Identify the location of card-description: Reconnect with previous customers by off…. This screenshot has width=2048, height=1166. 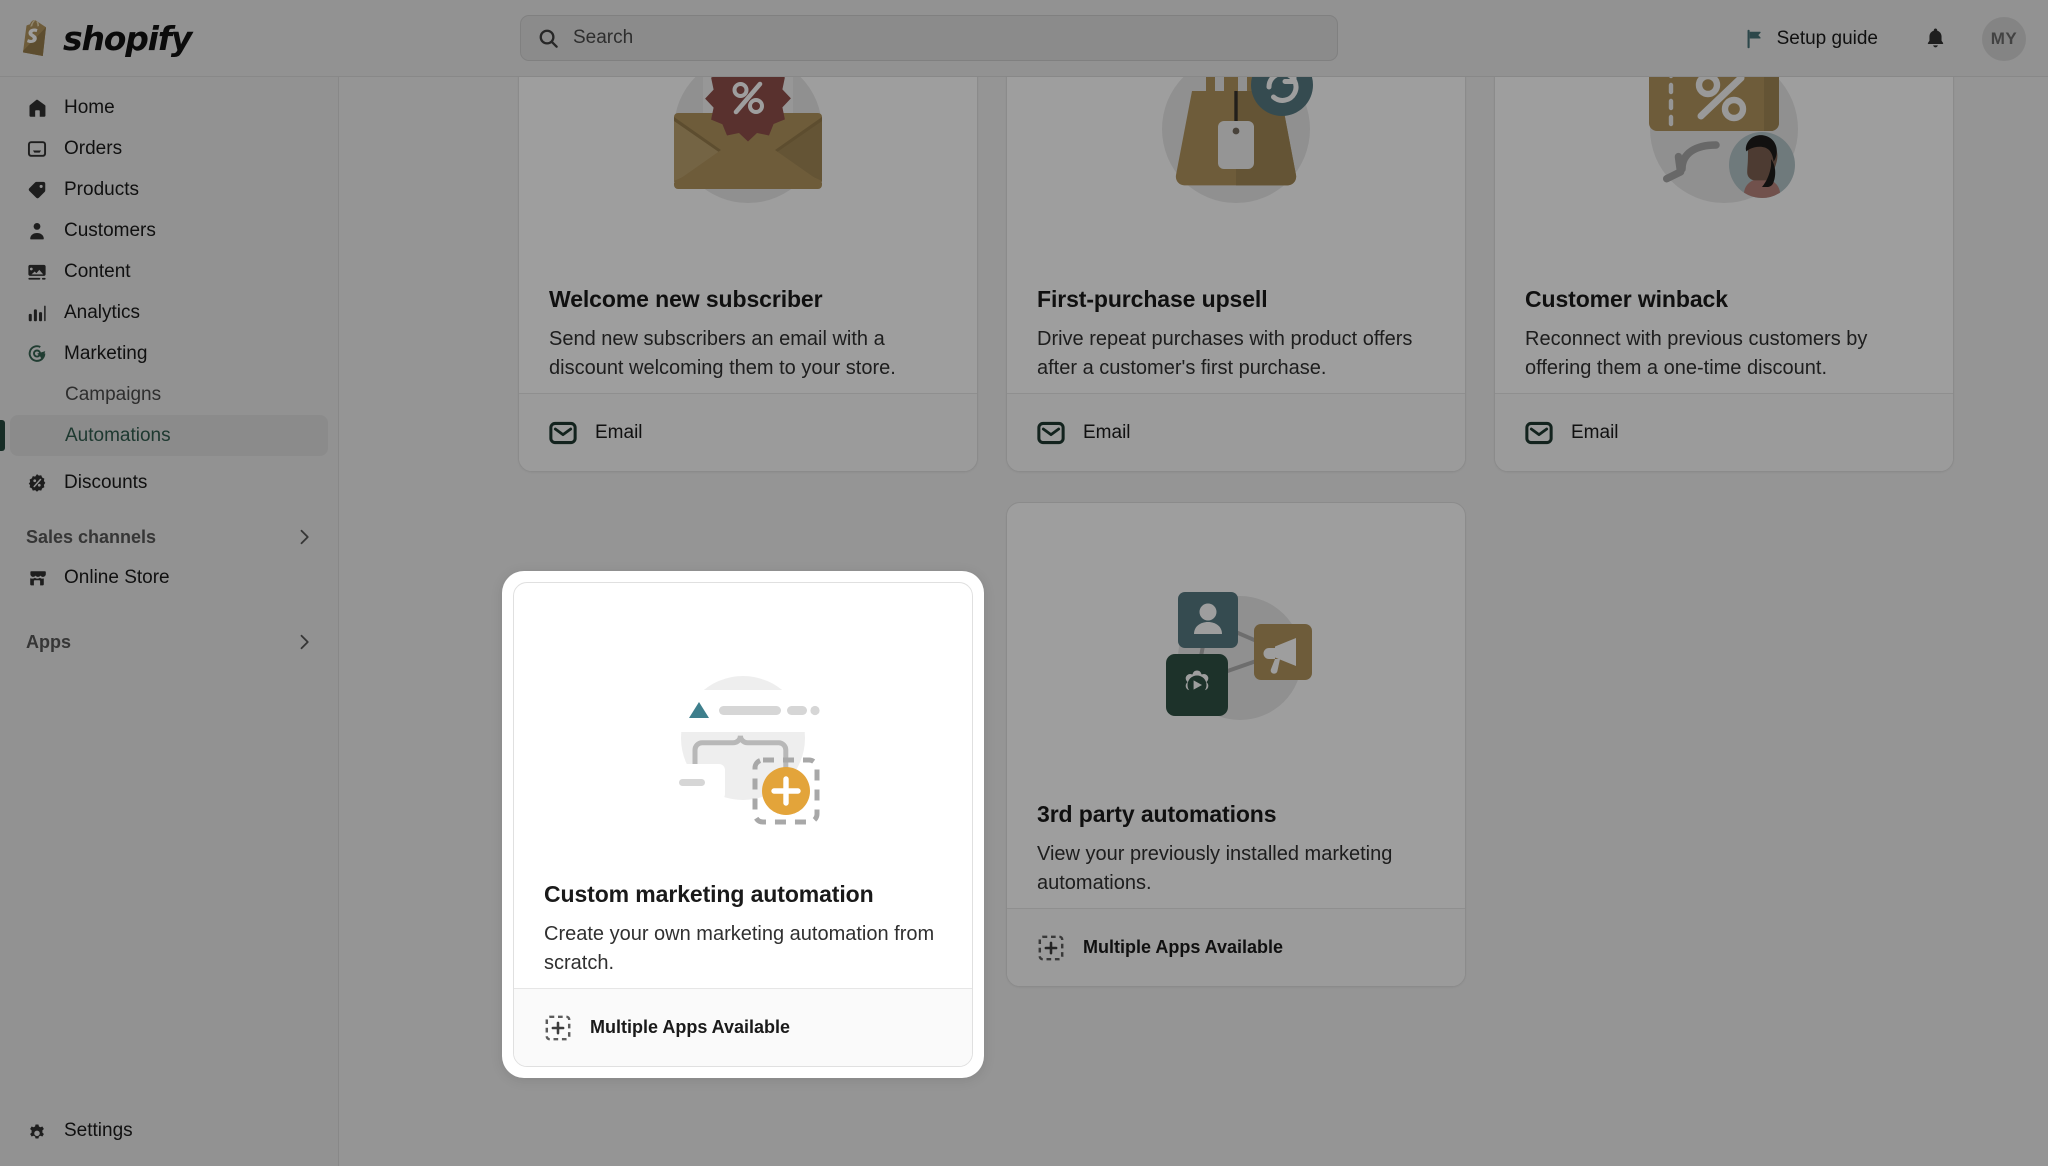
(1696, 353).